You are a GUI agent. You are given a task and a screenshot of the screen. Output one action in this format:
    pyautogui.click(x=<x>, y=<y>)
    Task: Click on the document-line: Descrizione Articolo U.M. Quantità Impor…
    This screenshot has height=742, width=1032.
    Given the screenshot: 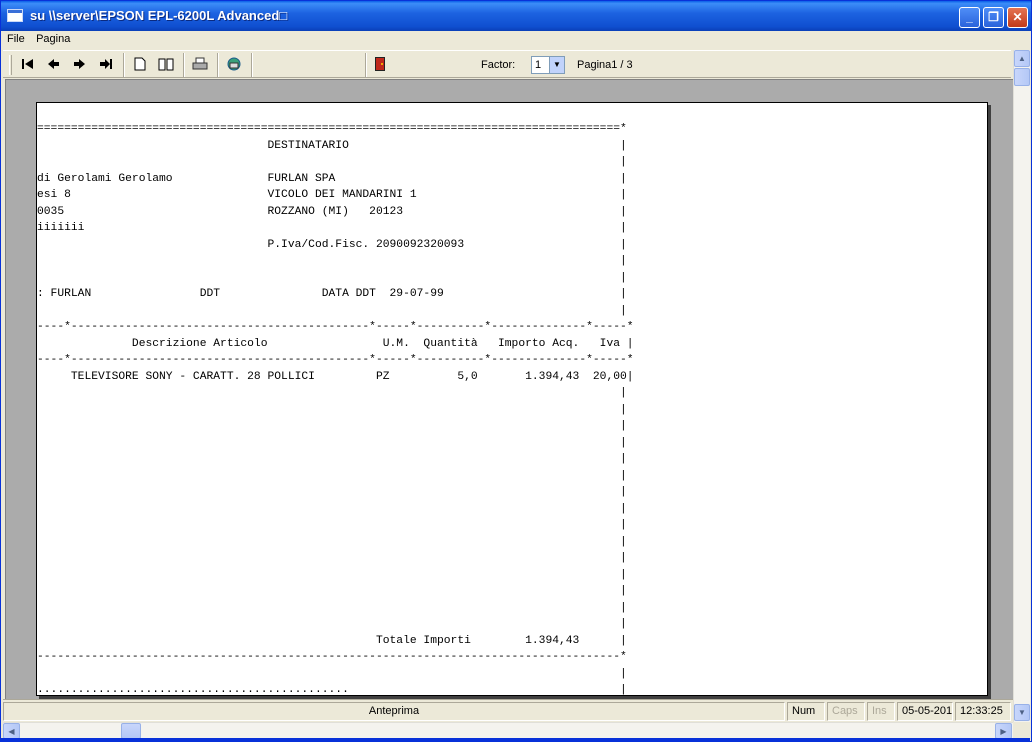 What is the action you would take?
    pyautogui.click(x=382, y=343)
    